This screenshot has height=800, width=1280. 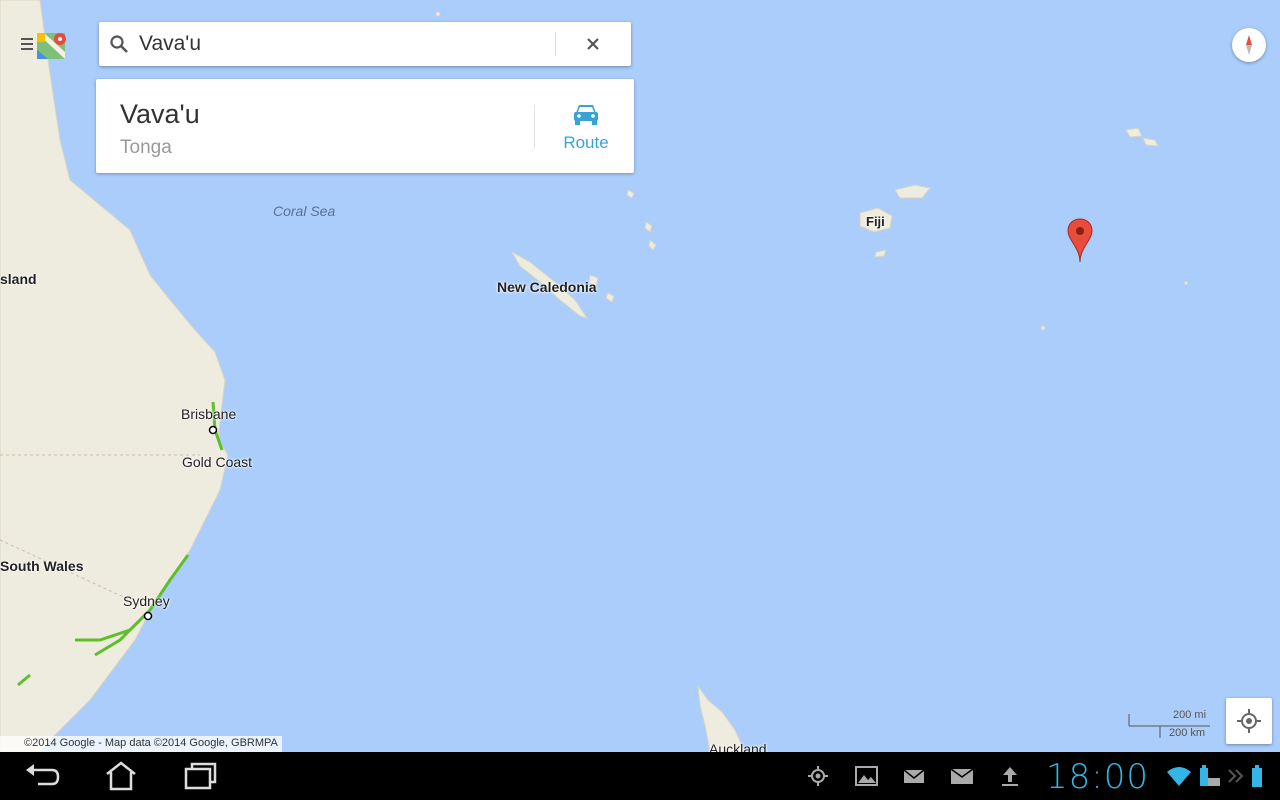 What do you see at coordinates (1261, 776) in the screenshot?
I see `battery-icon` at bounding box center [1261, 776].